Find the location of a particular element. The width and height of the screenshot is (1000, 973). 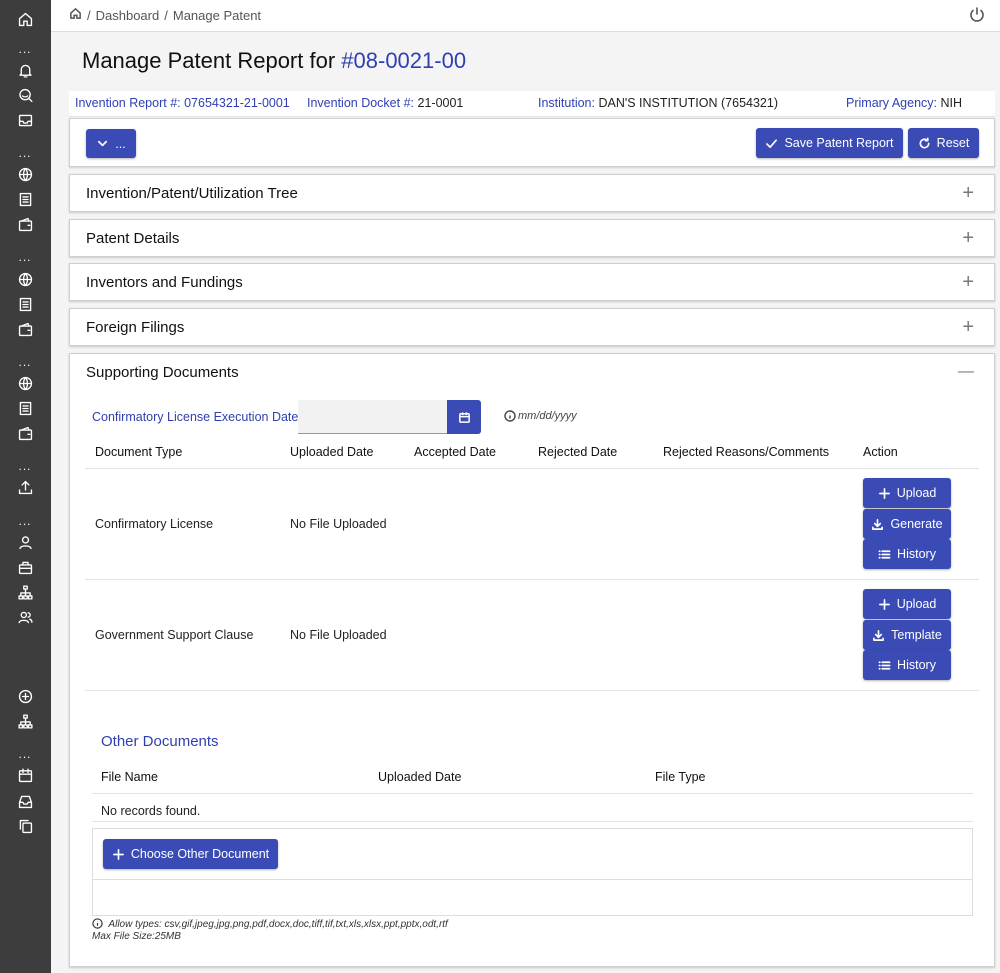

other-documents-title: Other Documents is located at coordinates (160, 741).